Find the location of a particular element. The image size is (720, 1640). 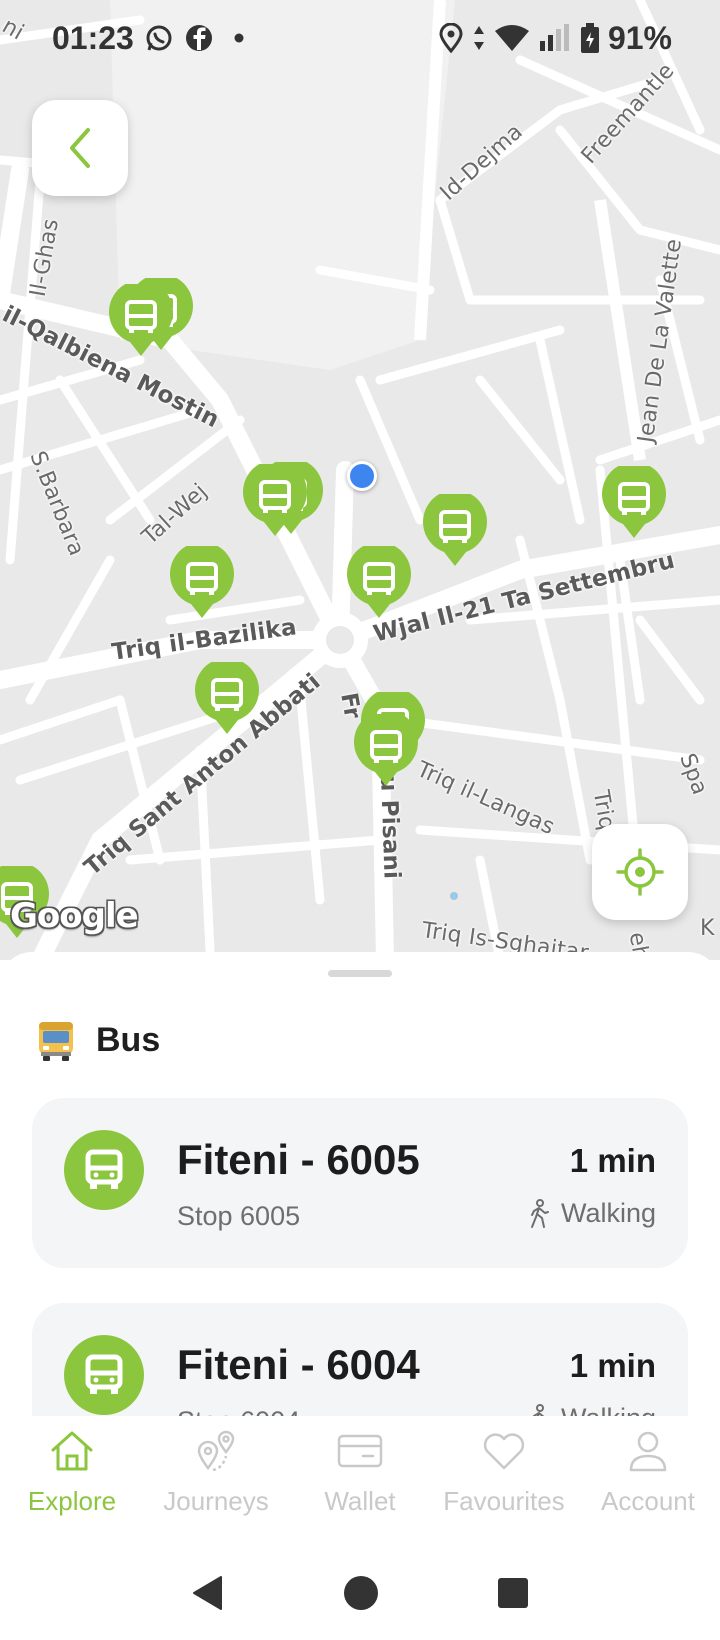

back-triangle-icon is located at coordinates (208, 1593).